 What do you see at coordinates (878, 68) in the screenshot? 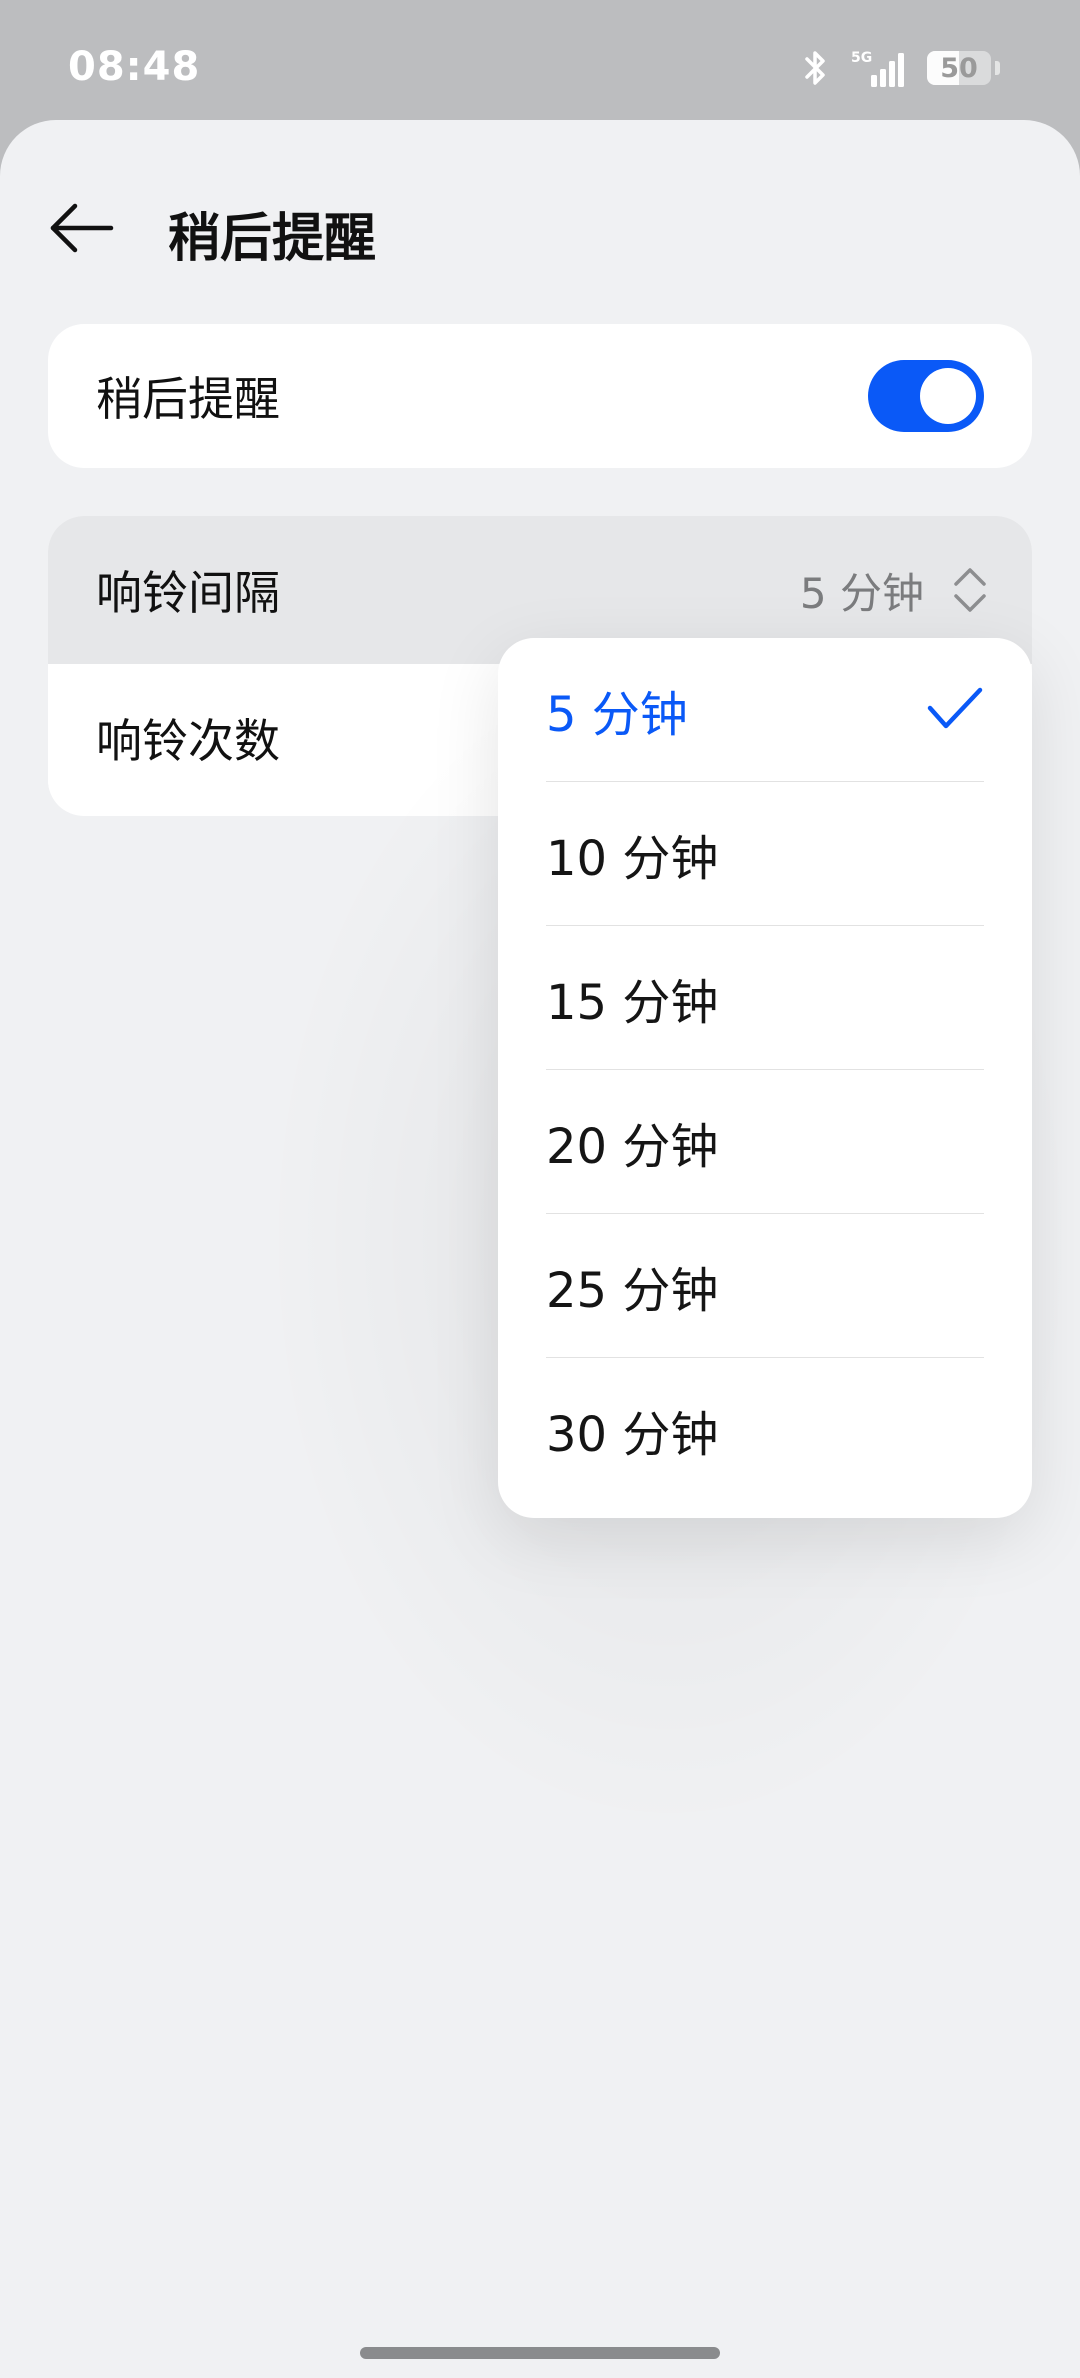
I see `signal-5g-icon: 5G` at bounding box center [878, 68].